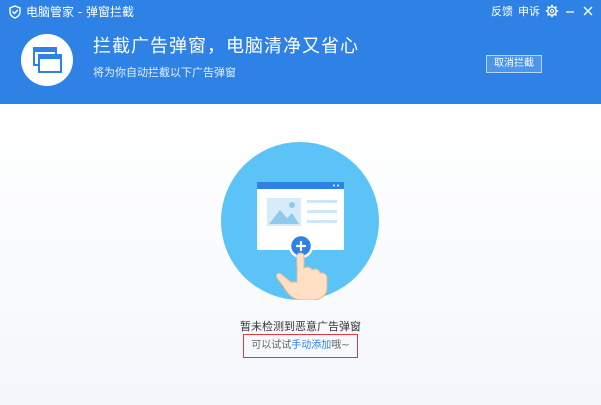 The image size is (601, 405). I want to click on complain-link: 申诉, so click(529, 12).